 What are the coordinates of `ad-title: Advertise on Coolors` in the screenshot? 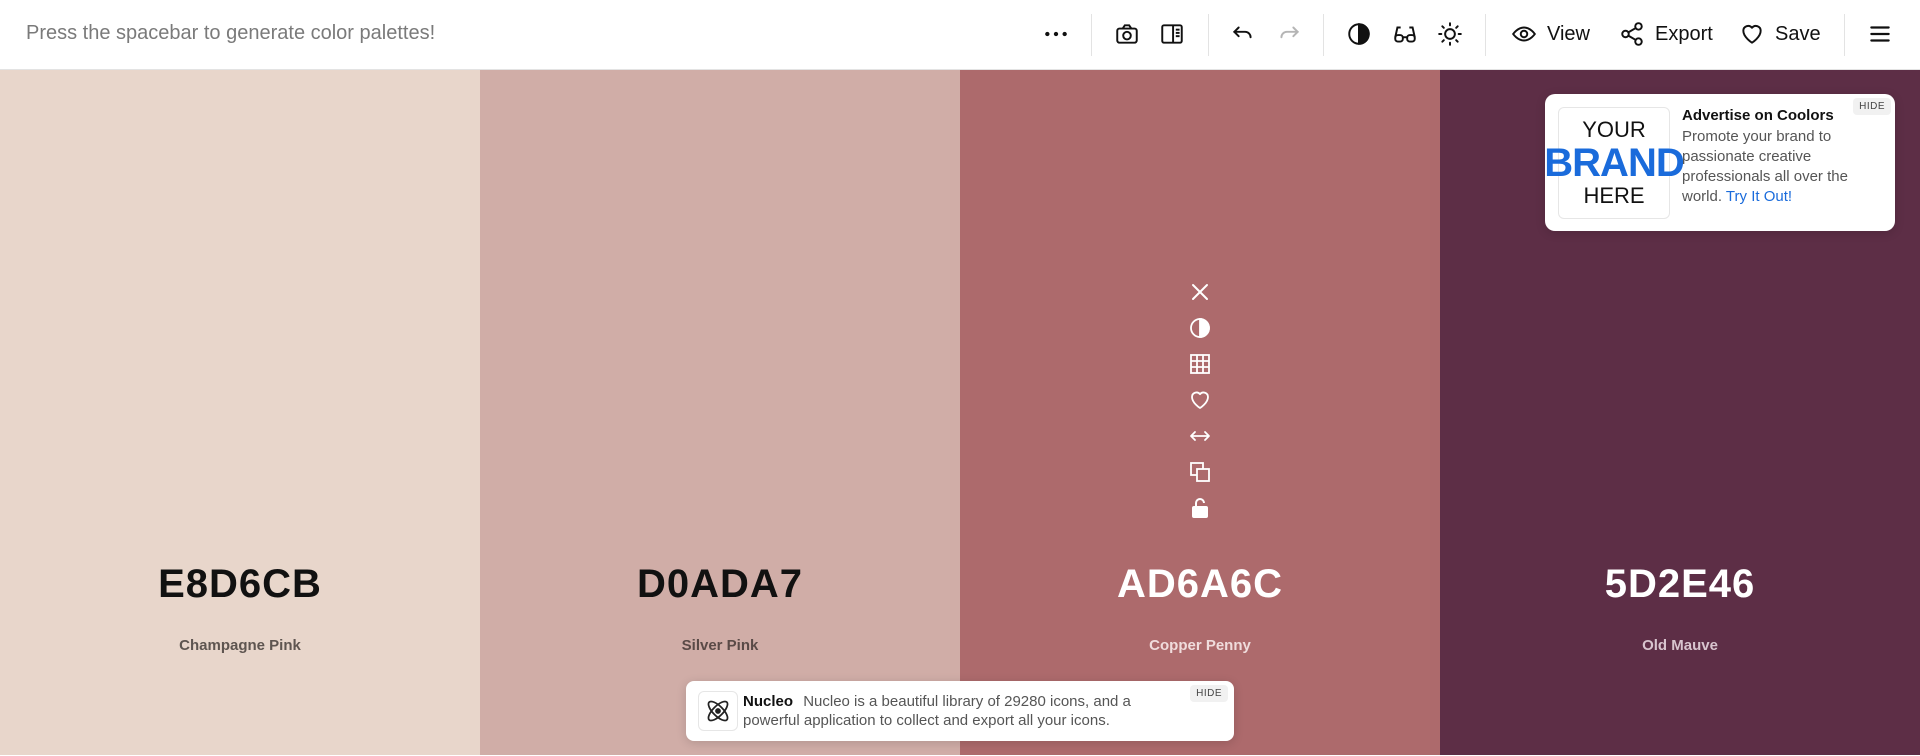 It's located at (1758, 115).